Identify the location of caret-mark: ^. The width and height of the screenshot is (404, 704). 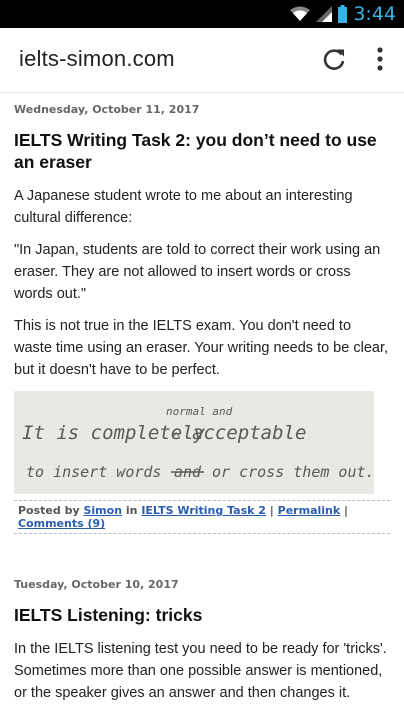
(176, 439).